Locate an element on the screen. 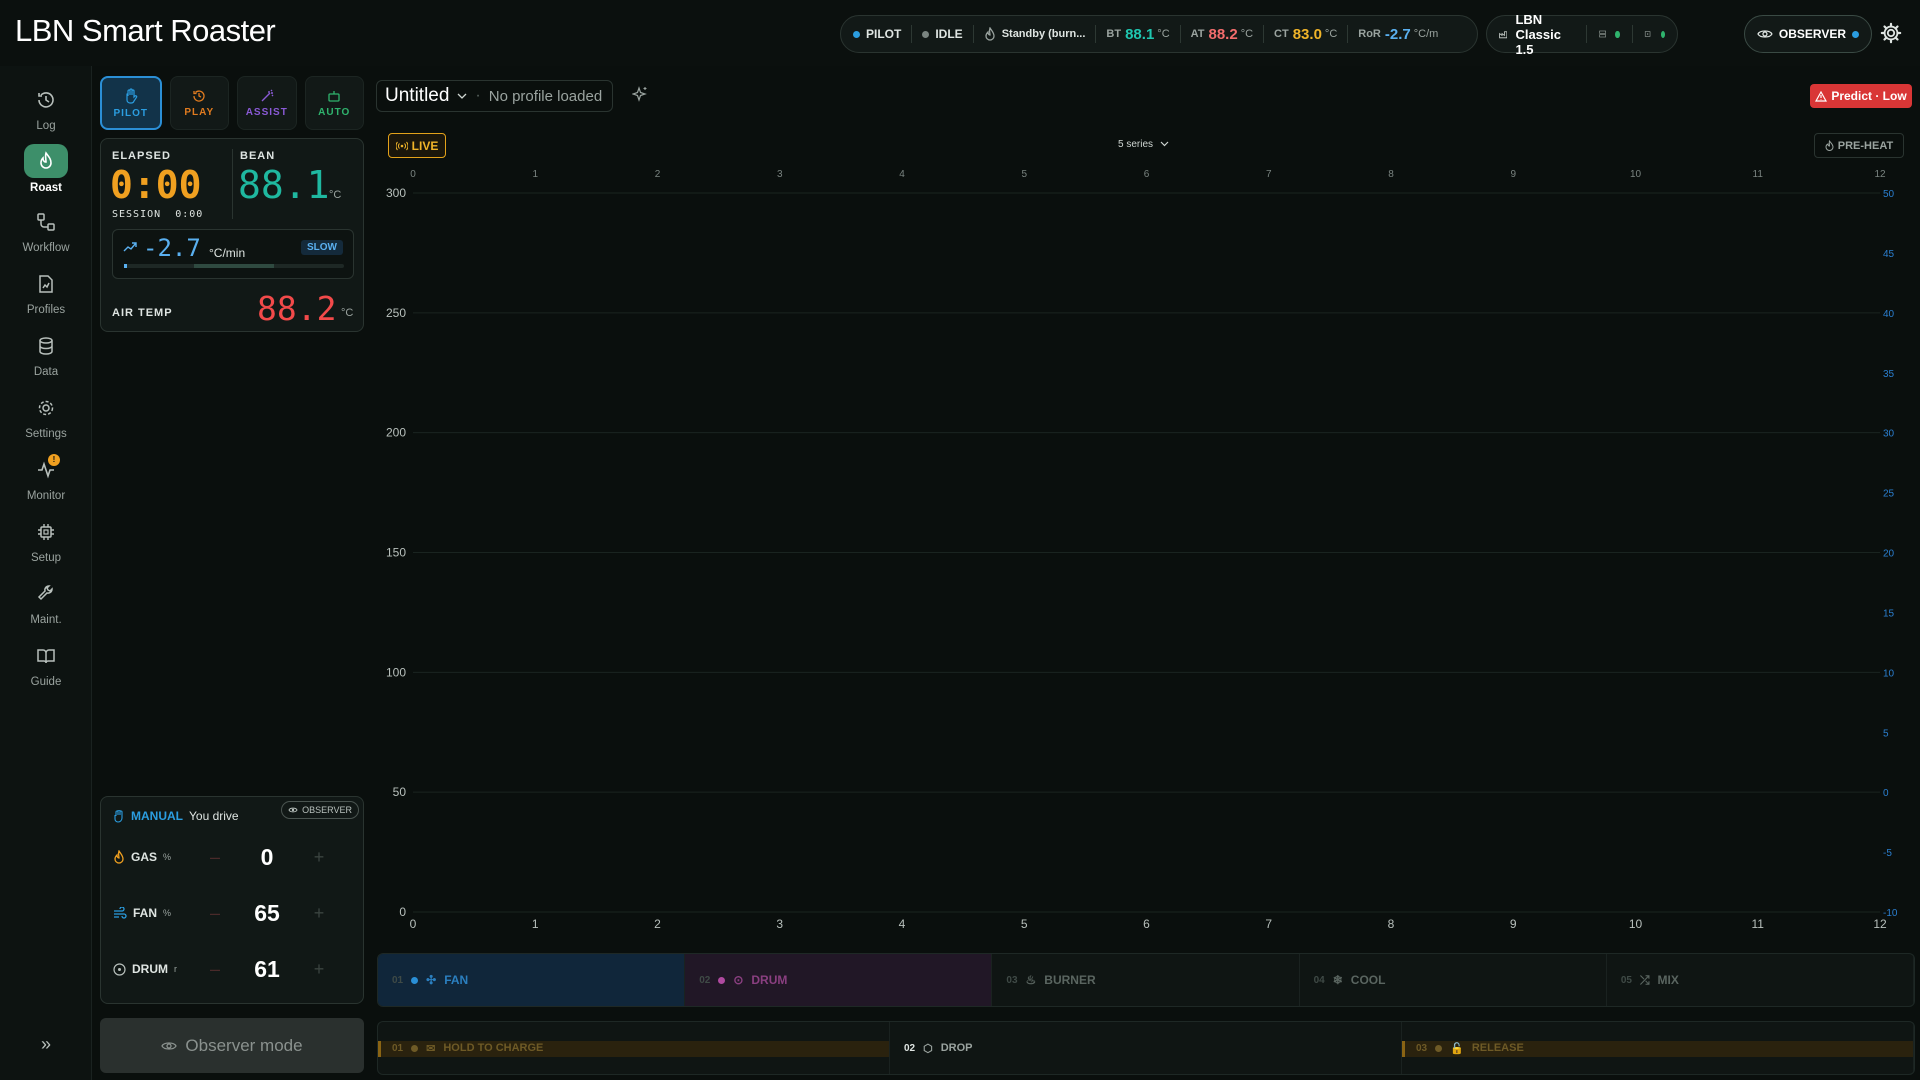 The image size is (1920, 1080). sidebar-item-profiles: Profiles is located at coordinates (46, 292).